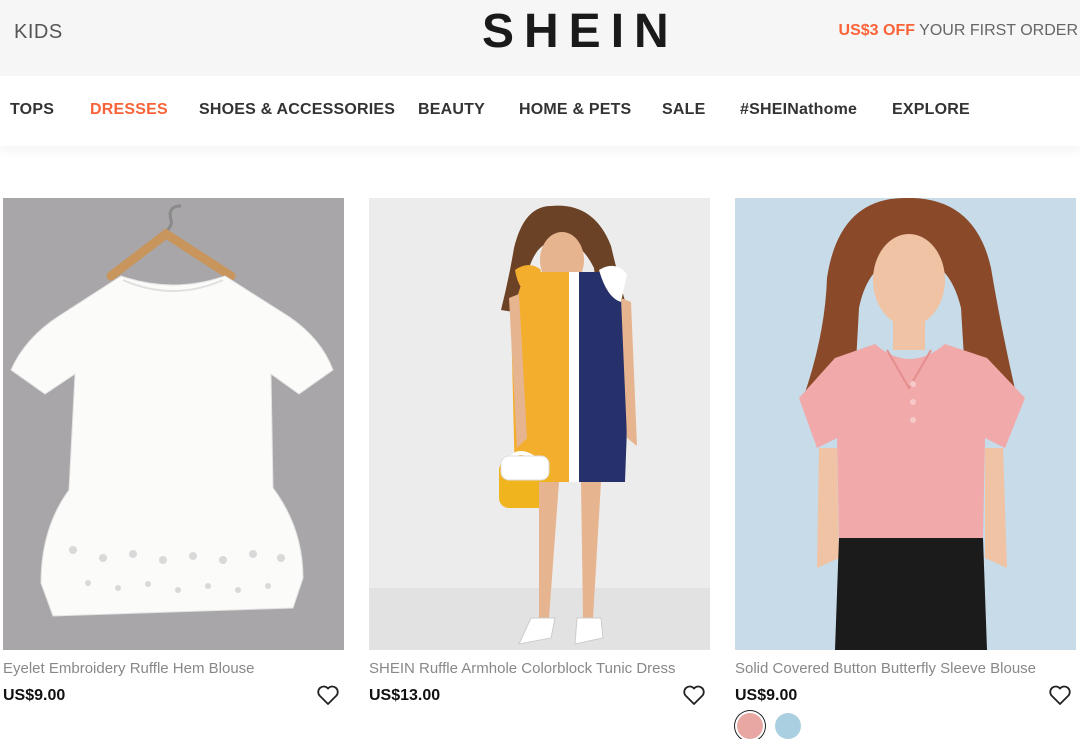 The width and height of the screenshot is (1080, 739). I want to click on color-swatch-blue, so click(788, 726).